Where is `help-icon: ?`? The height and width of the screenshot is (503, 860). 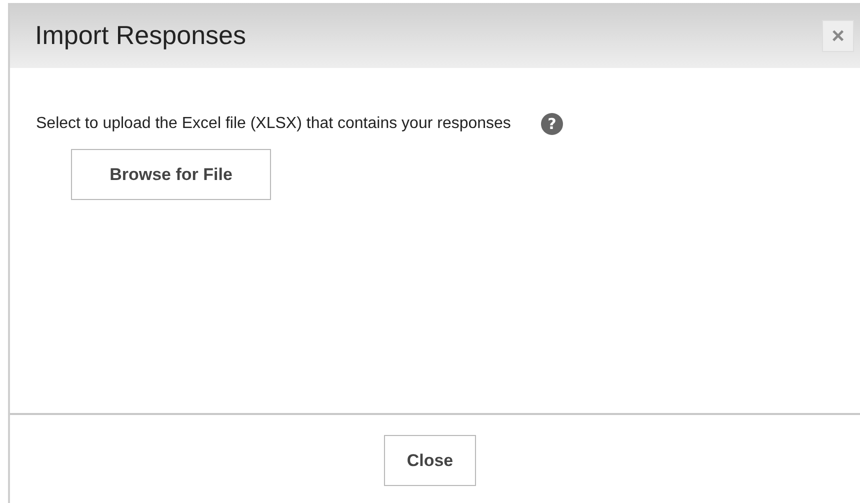
help-icon: ? is located at coordinates (551, 124).